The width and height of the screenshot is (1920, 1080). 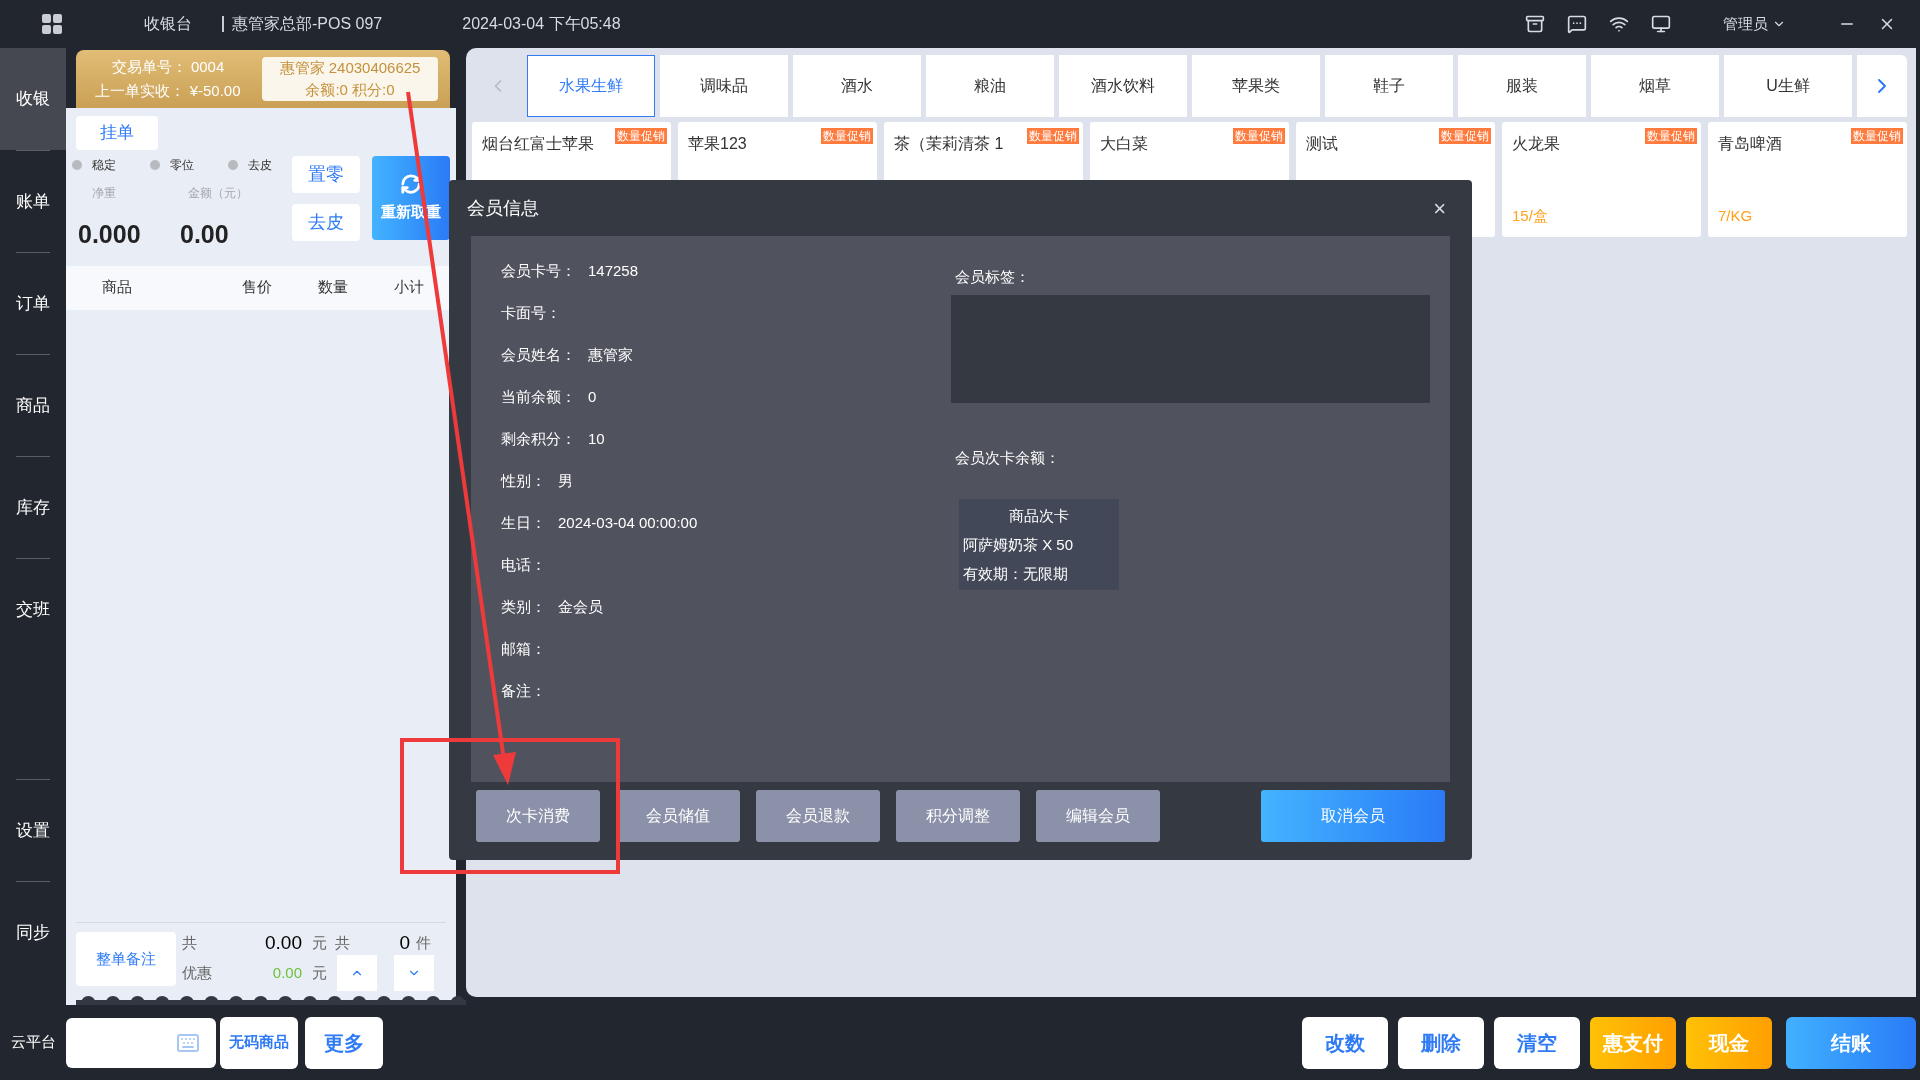 I want to click on category-tab: 烟草, so click(x=1655, y=86).